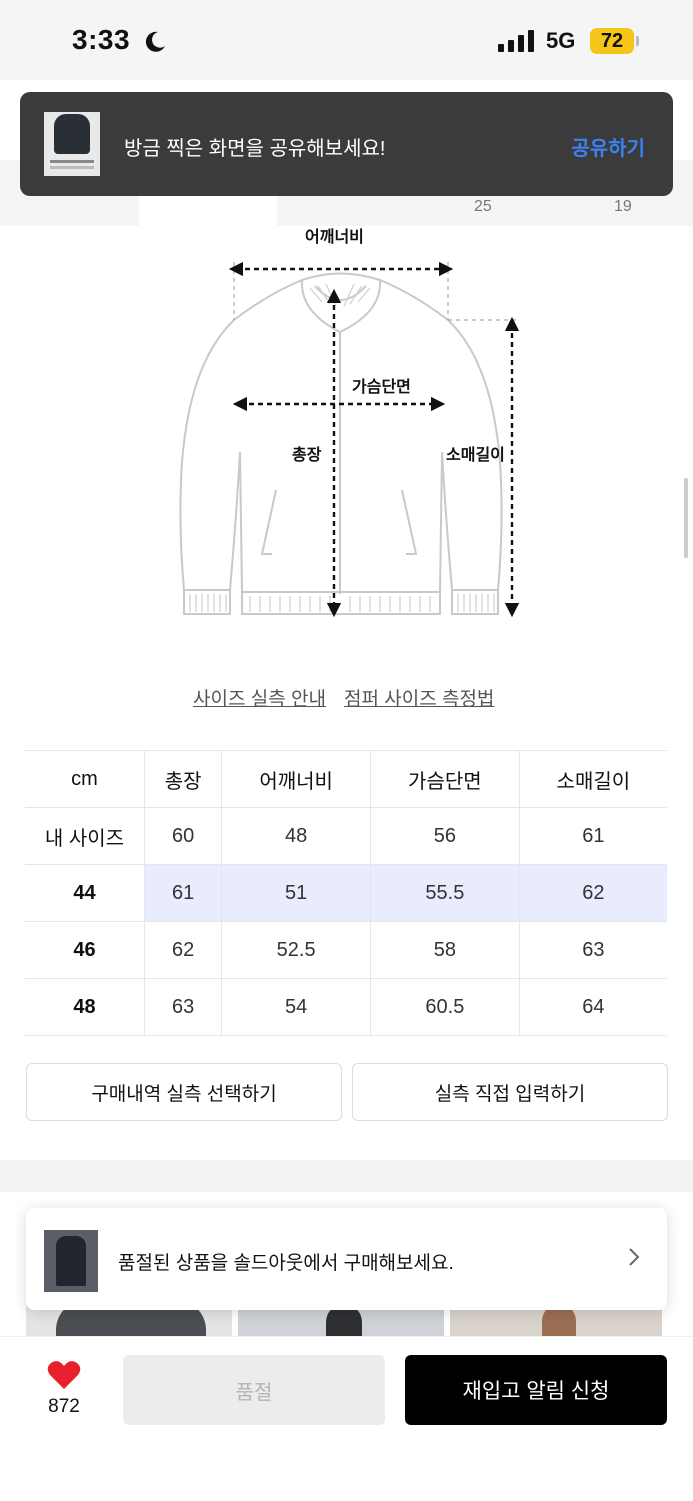 The width and height of the screenshot is (693, 1501). Describe the element at coordinates (592, 779) in the screenshot. I see `header-sleeve: 소매길이` at that location.